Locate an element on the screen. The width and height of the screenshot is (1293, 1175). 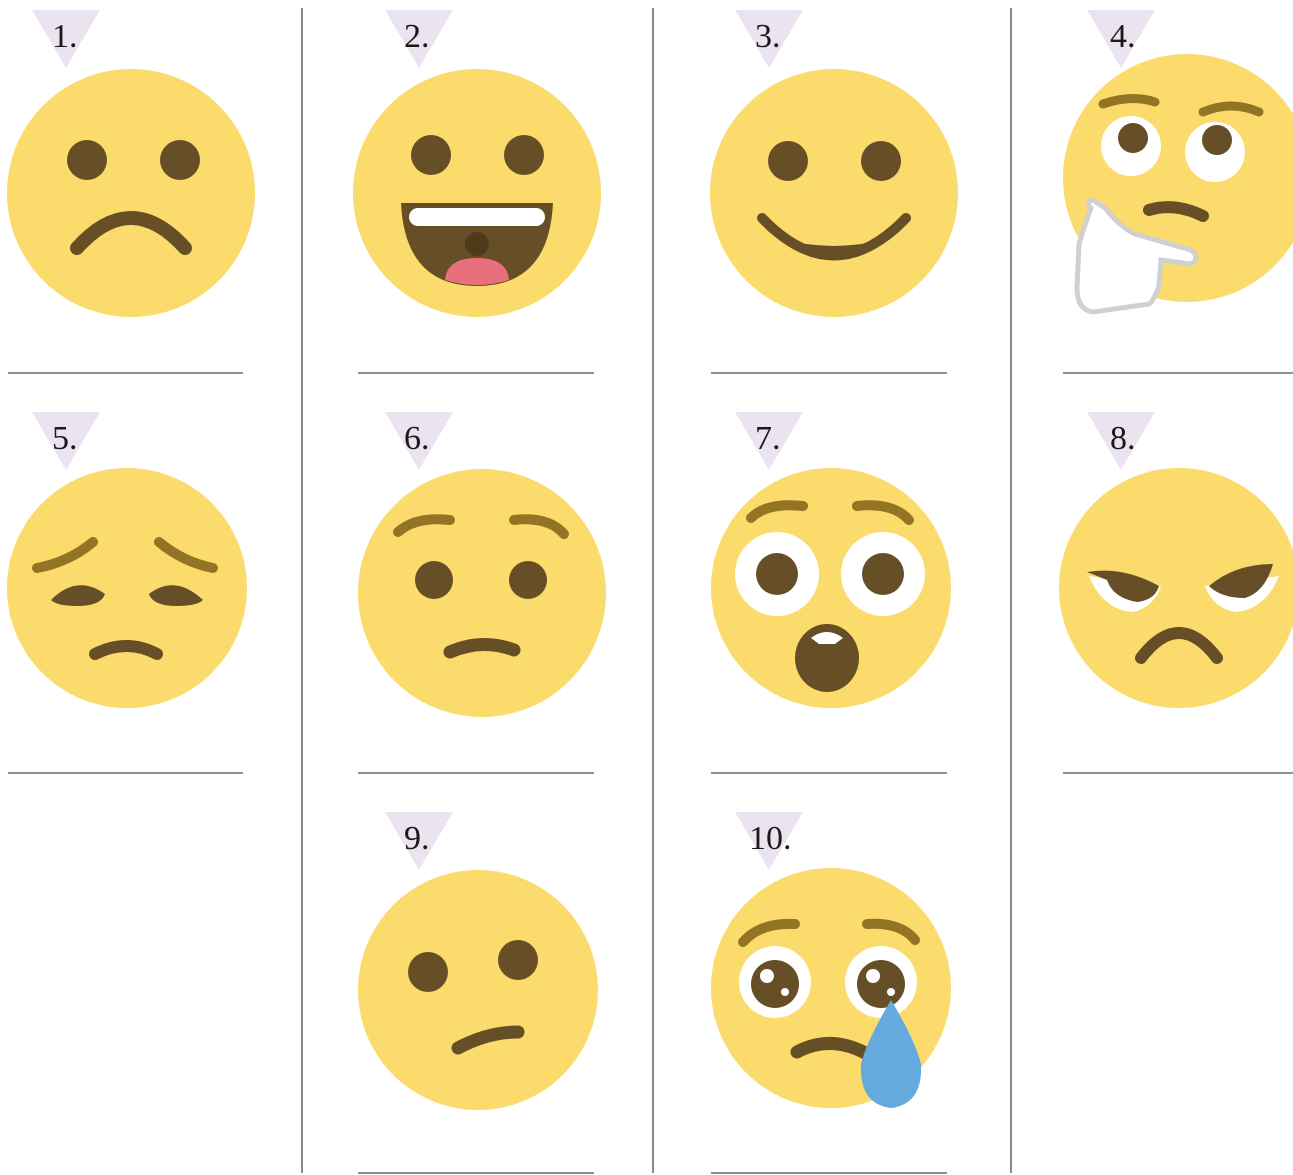
confused-face-icon is located at coordinates (478, 990).